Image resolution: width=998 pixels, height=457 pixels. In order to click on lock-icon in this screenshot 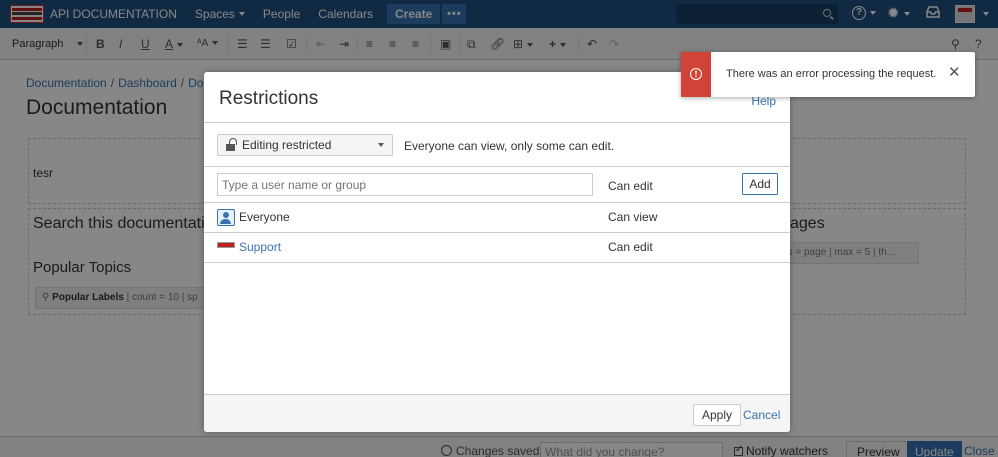, I will do `click(231, 144)`.